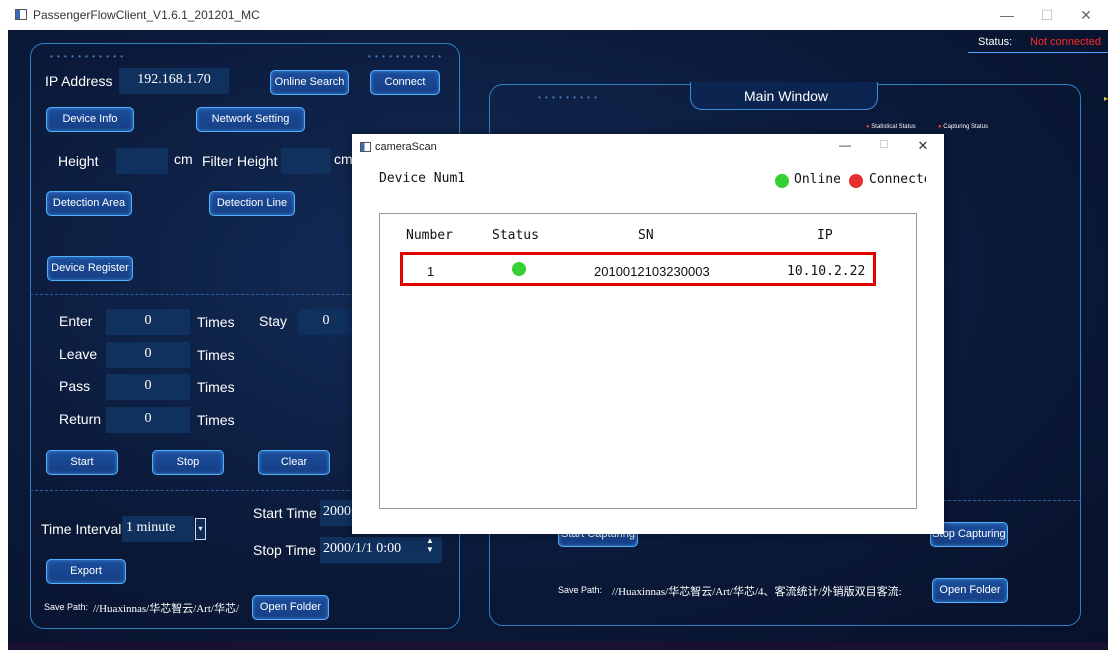 The image size is (1113, 650). I want to click on column-header-number: Number, so click(429, 235).